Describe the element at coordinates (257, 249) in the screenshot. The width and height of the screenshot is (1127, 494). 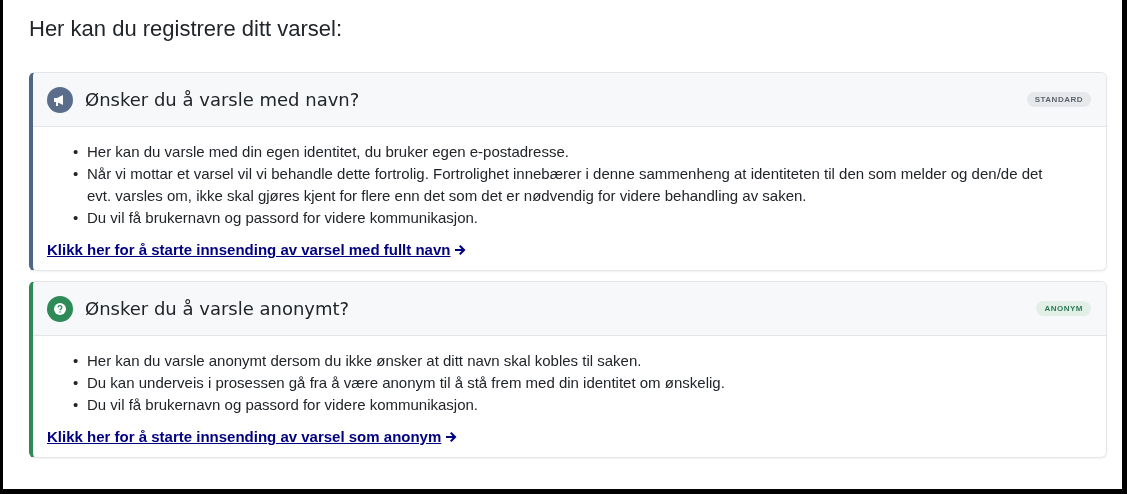
I see `start-link: Klikk her for å starte innsending av varsel med fullt navn` at that location.